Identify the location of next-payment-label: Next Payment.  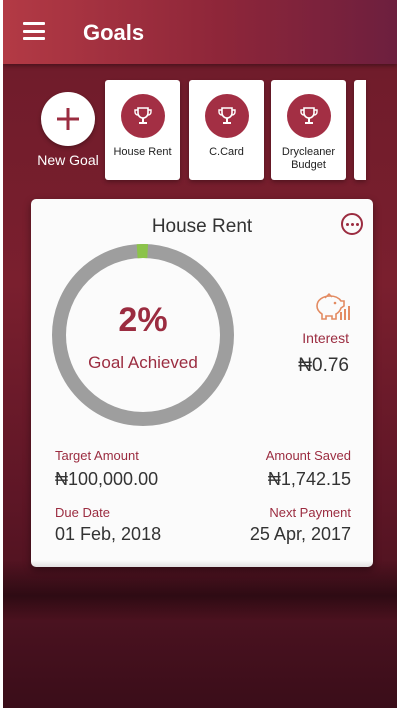
(310, 512).